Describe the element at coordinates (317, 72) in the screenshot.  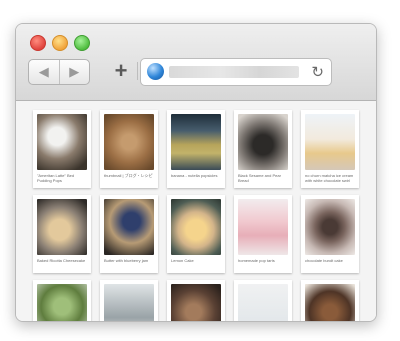
I see `reload-icon: ↻` at that location.